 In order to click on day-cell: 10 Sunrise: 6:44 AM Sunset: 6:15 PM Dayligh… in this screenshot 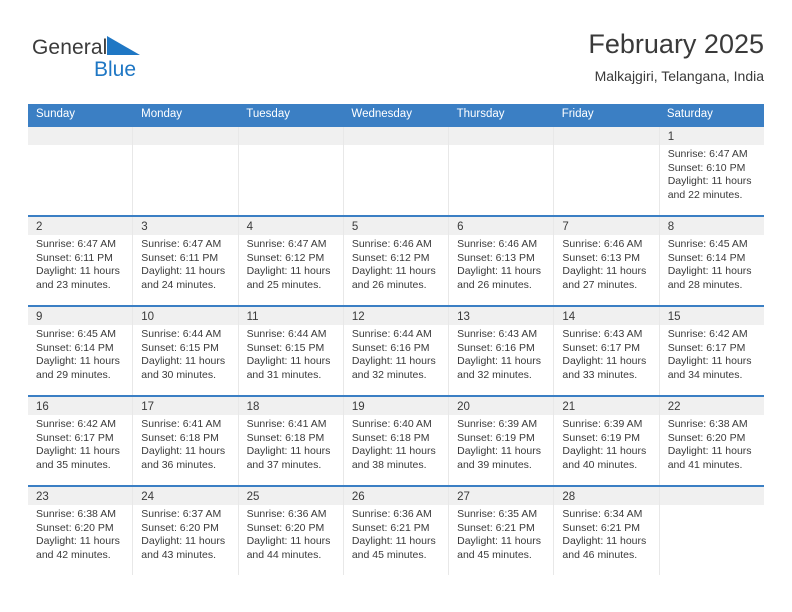, I will do `click(186, 351)`.